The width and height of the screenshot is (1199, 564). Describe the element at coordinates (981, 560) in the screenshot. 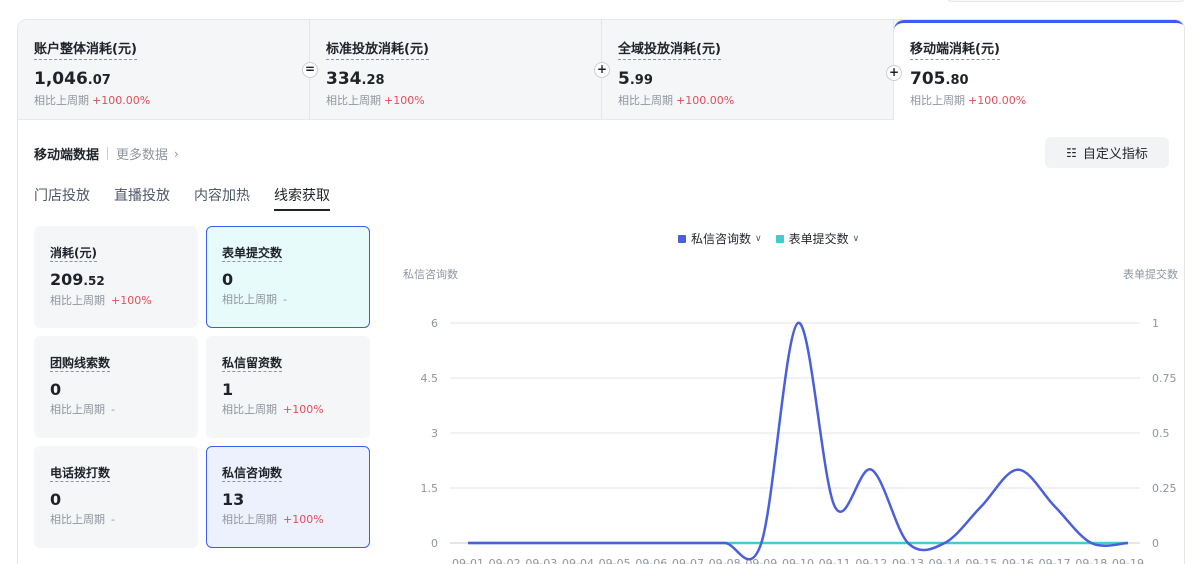

I see `x-tick-label: 09-15` at that location.